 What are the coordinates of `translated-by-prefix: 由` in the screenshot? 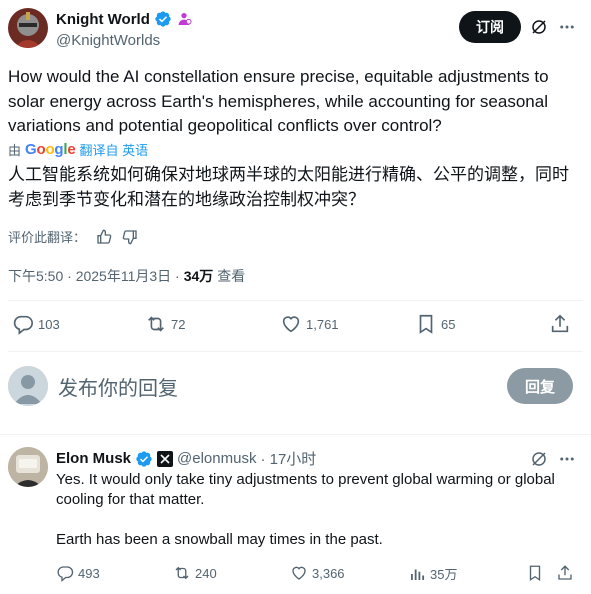 It's located at (15, 150).